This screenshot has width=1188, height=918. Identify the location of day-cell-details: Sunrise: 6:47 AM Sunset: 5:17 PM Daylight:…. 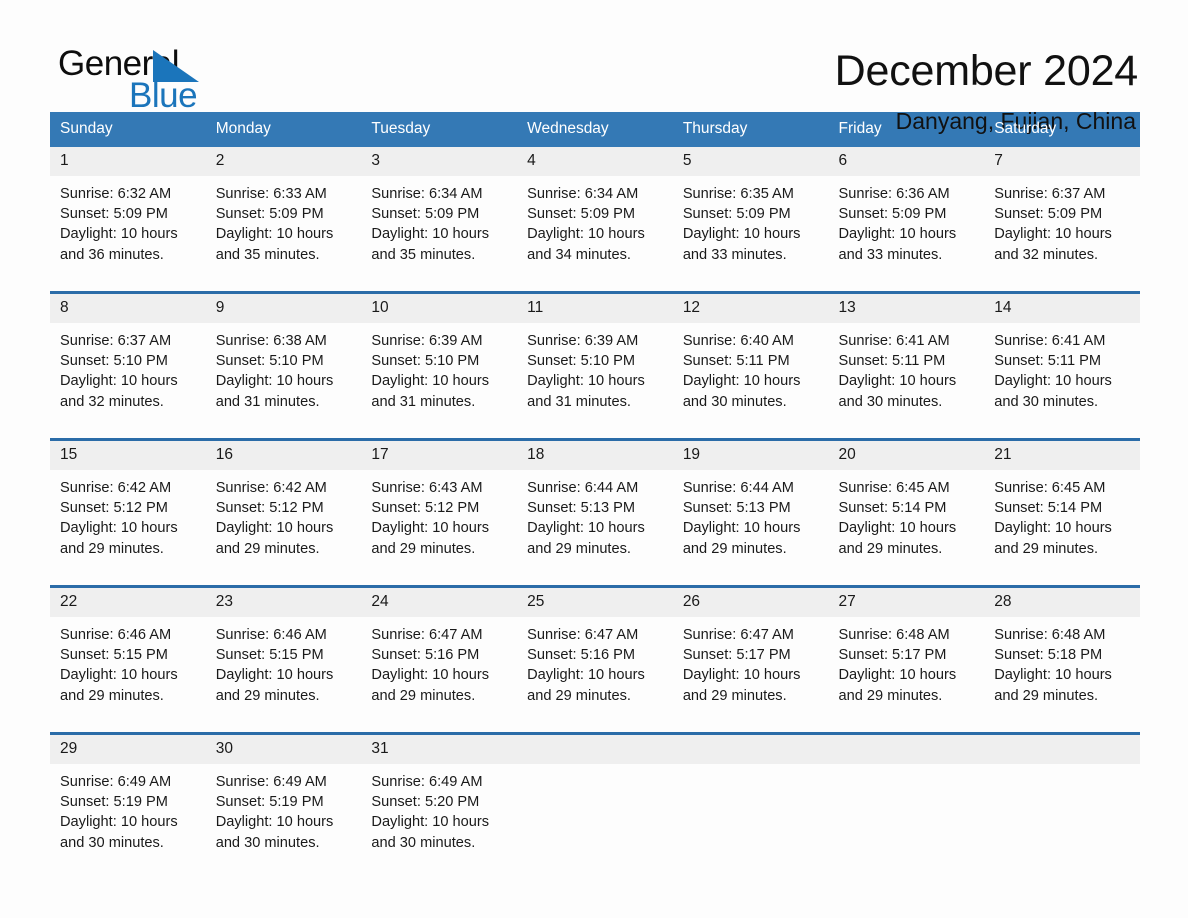
(751, 661).